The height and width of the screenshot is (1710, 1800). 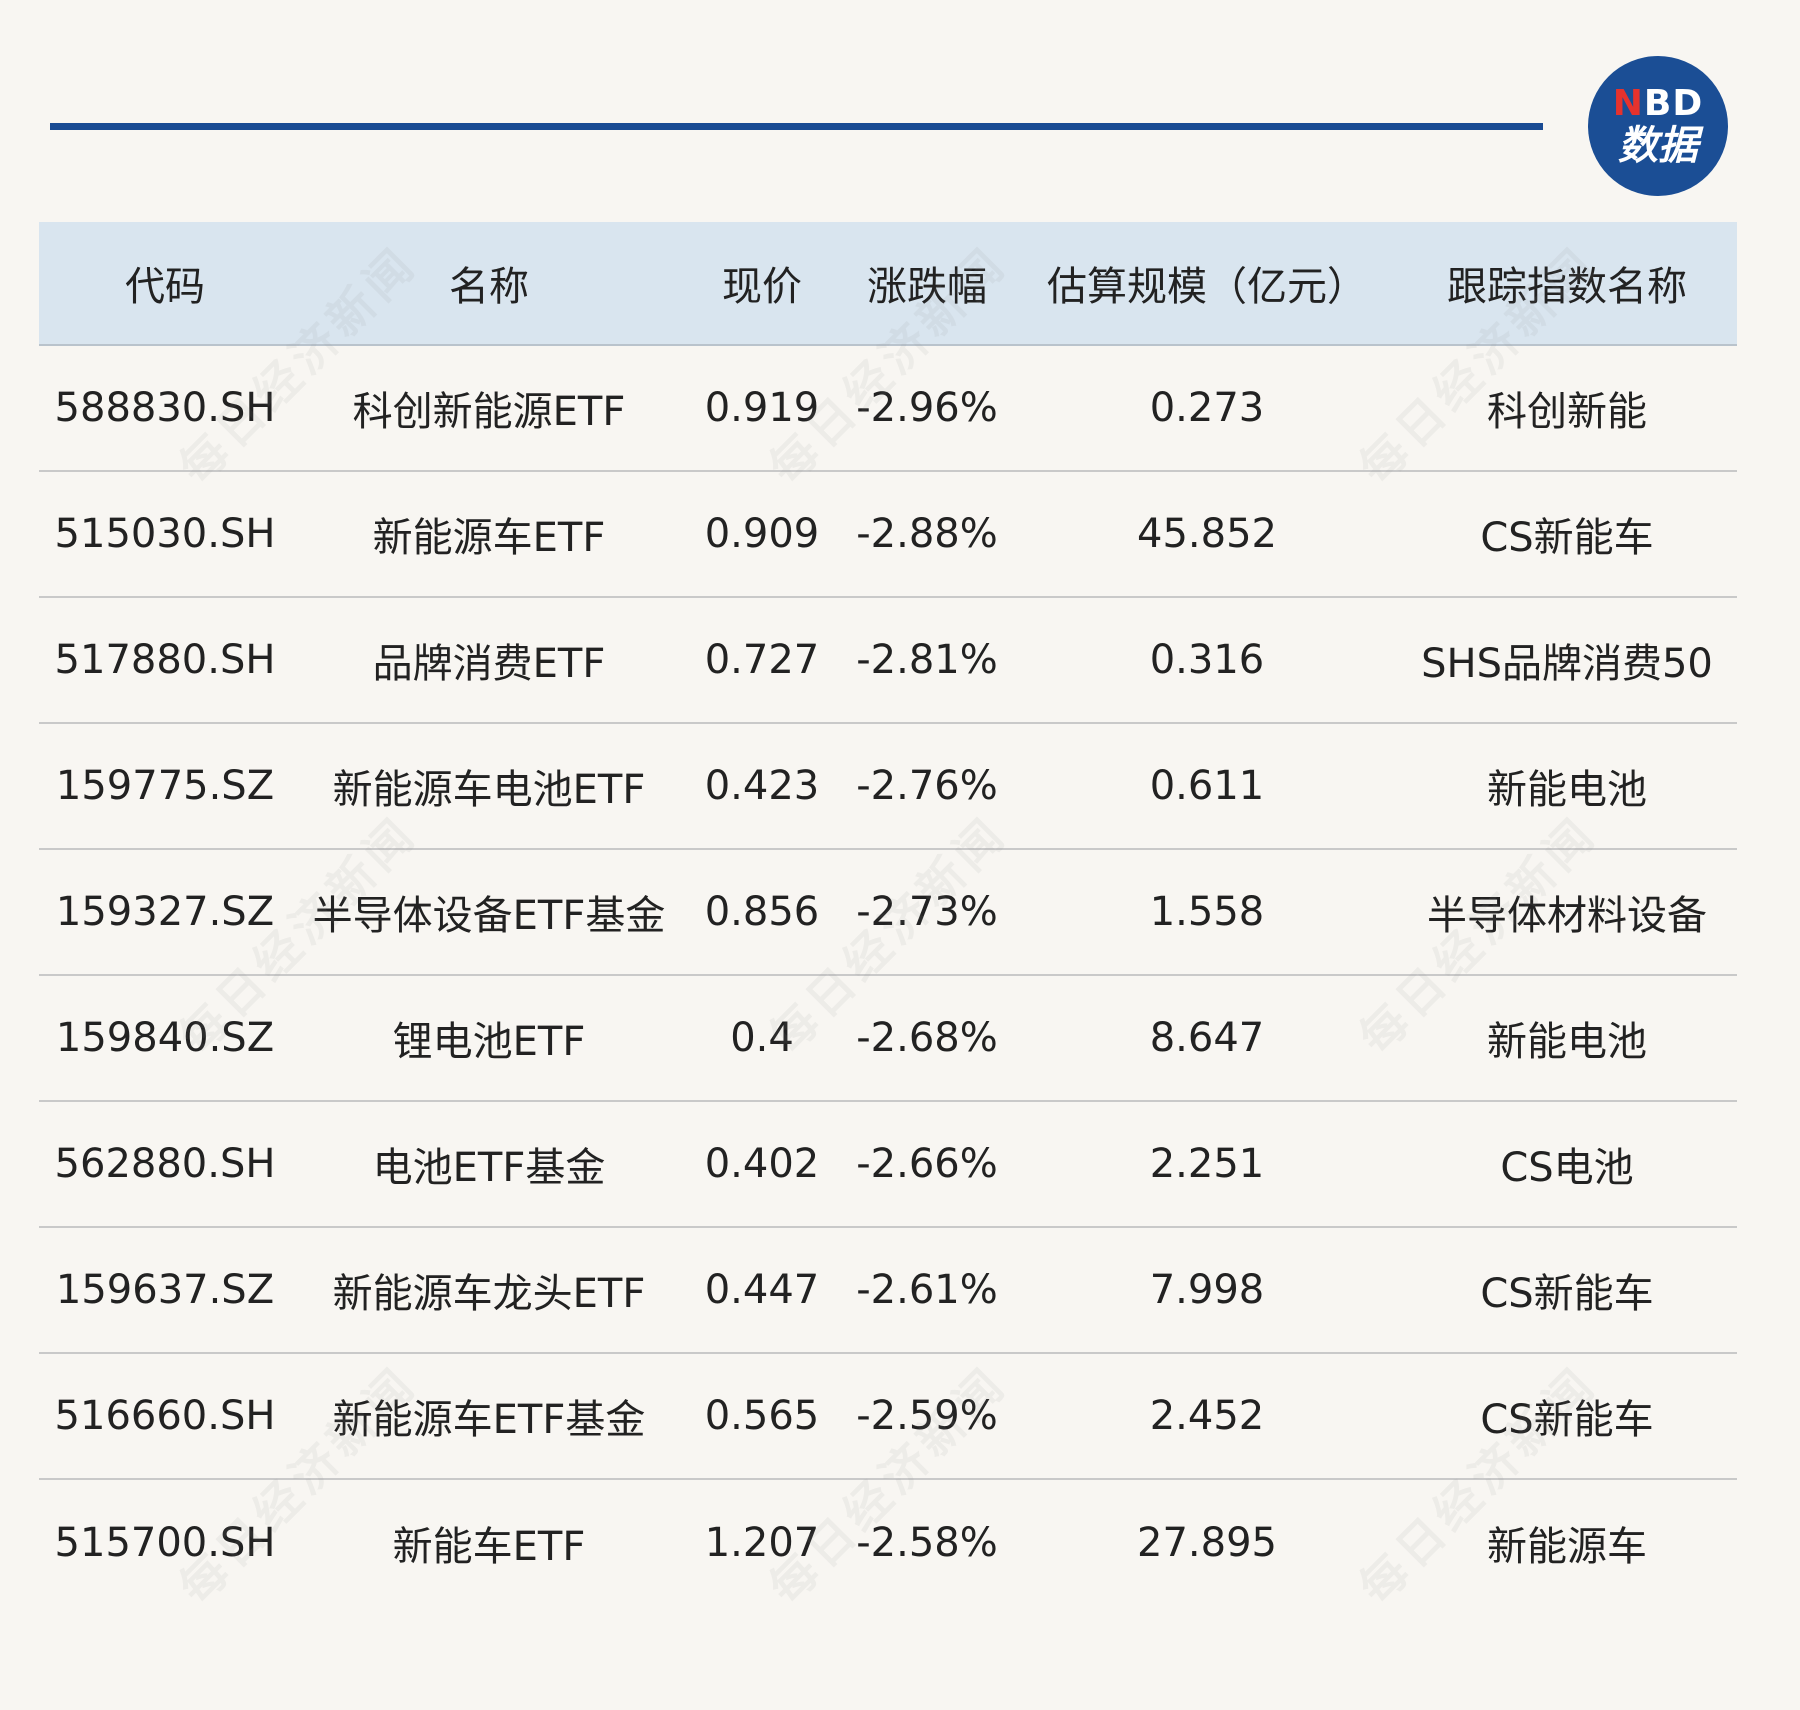 What do you see at coordinates (165, 660) in the screenshot?
I see `cell-code: 517880.SH` at bounding box center [165, 660].